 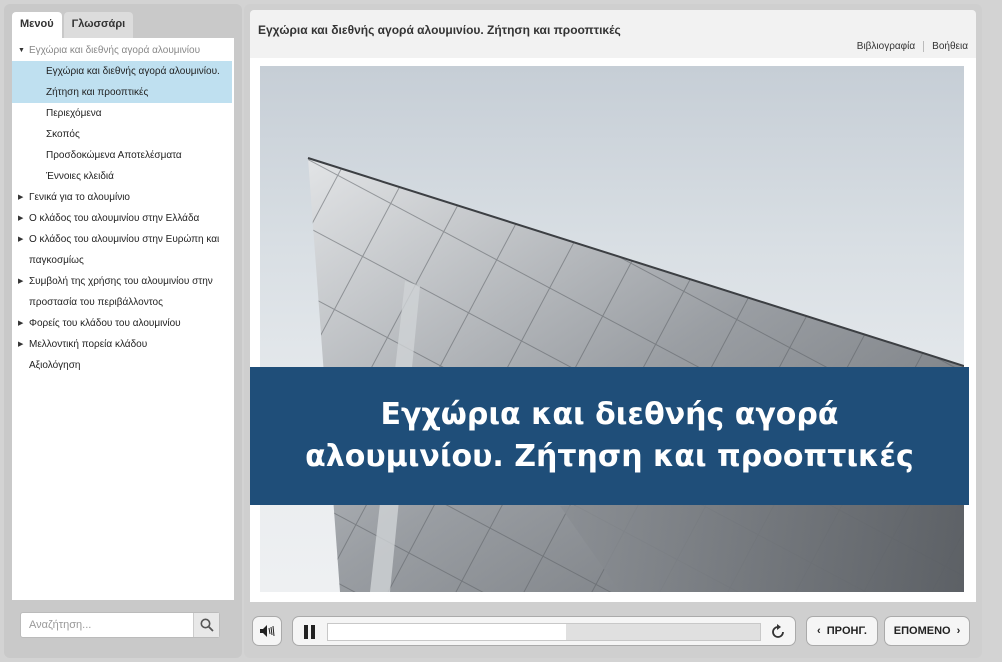 I want to click on progress-fill, so click(x=447, y=632).